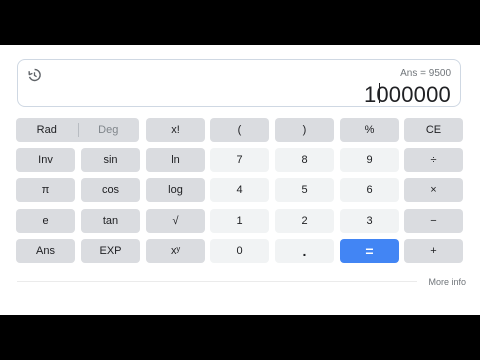  Describe the element at coordinates (45, 190) in the screenshot. I see `pi-key: π` at that location.